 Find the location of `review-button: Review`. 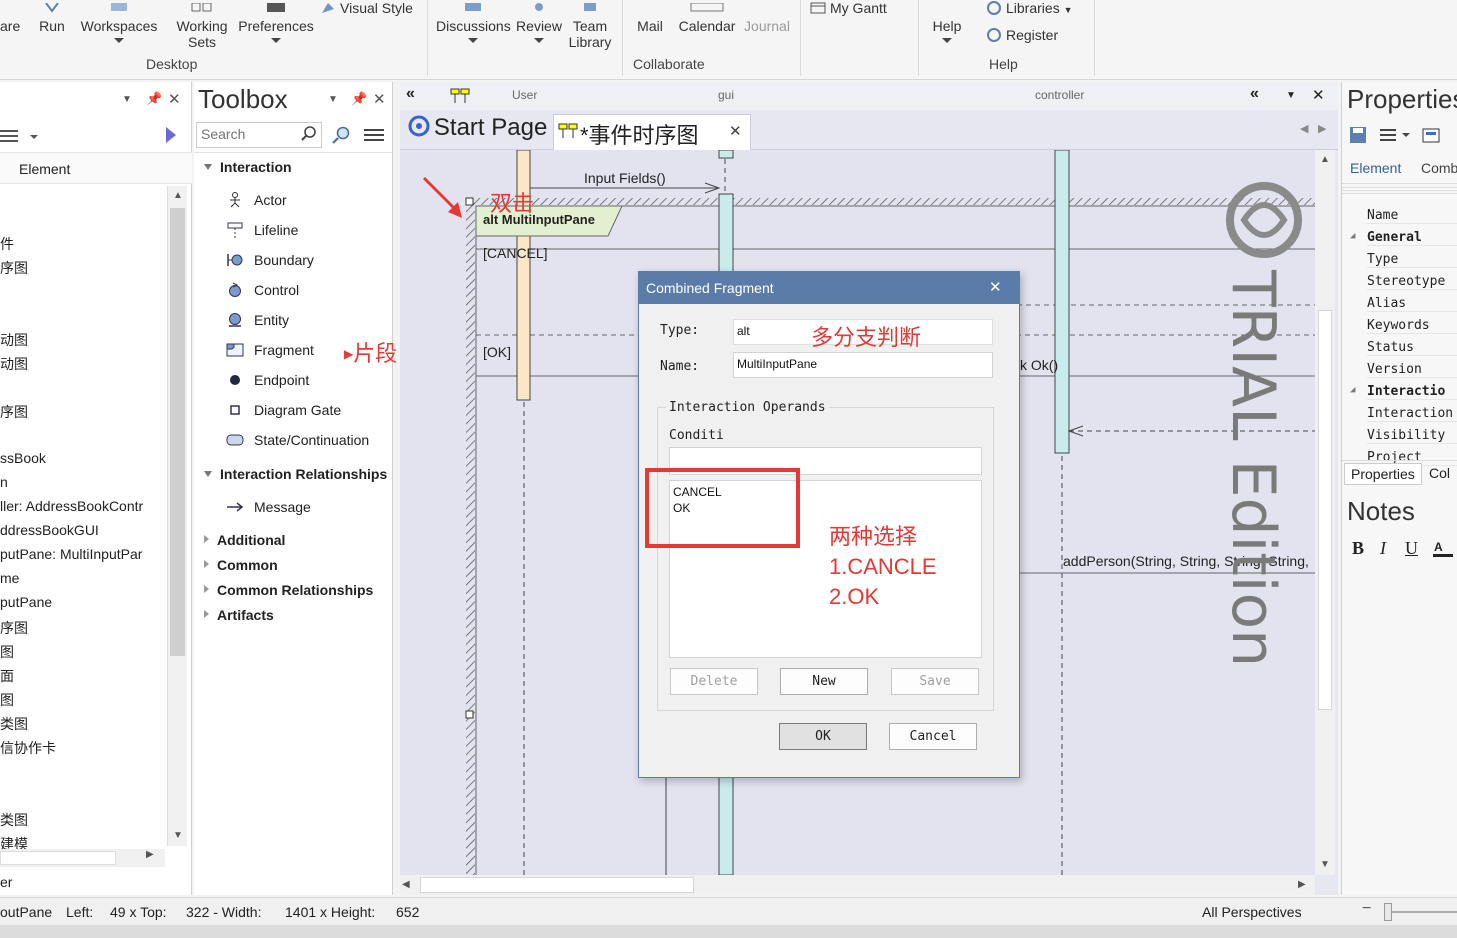

review-button: Review is located at coordinates (539, 21).